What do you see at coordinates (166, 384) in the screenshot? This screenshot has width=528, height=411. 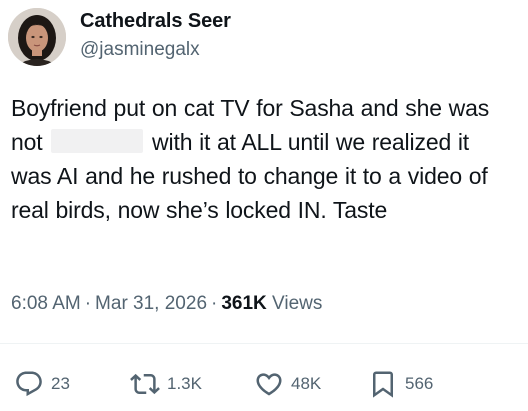 I see `repost-button: 1.3K` at bounding box center [166, 384].